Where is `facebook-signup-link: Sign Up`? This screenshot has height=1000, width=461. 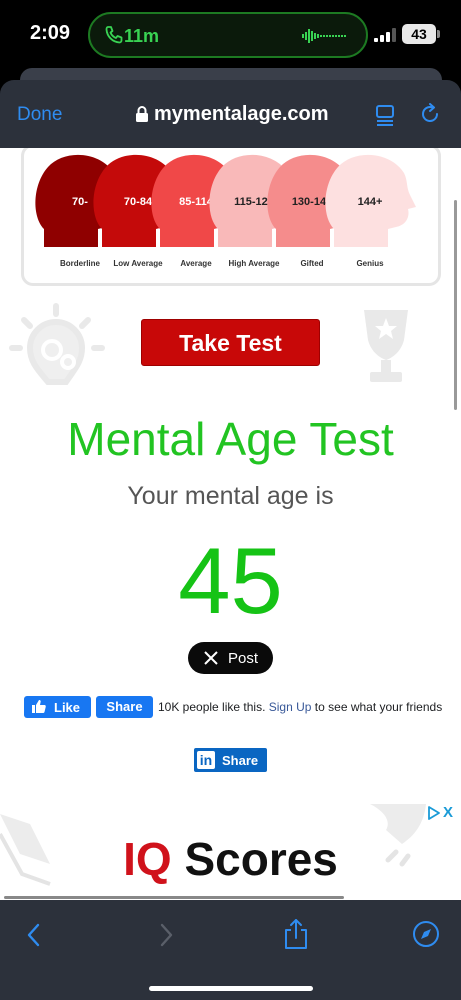
facebook-signup-link: Sign Up is located at coordinates (290, 707).